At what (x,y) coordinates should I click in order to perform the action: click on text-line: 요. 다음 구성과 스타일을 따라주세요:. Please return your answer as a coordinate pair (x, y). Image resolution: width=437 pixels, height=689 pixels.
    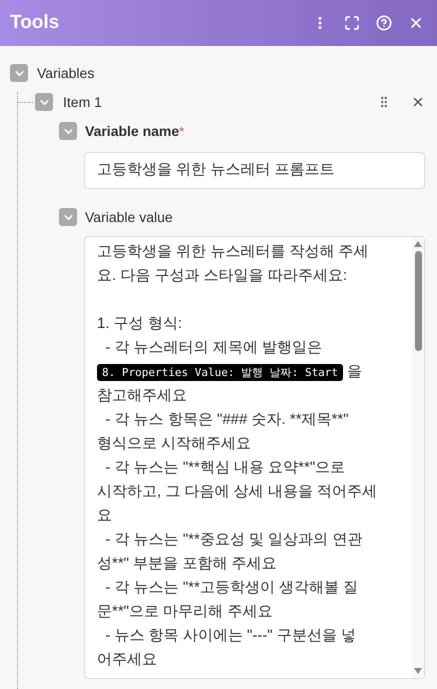
    Looking at the image, I should click on (222, 276).